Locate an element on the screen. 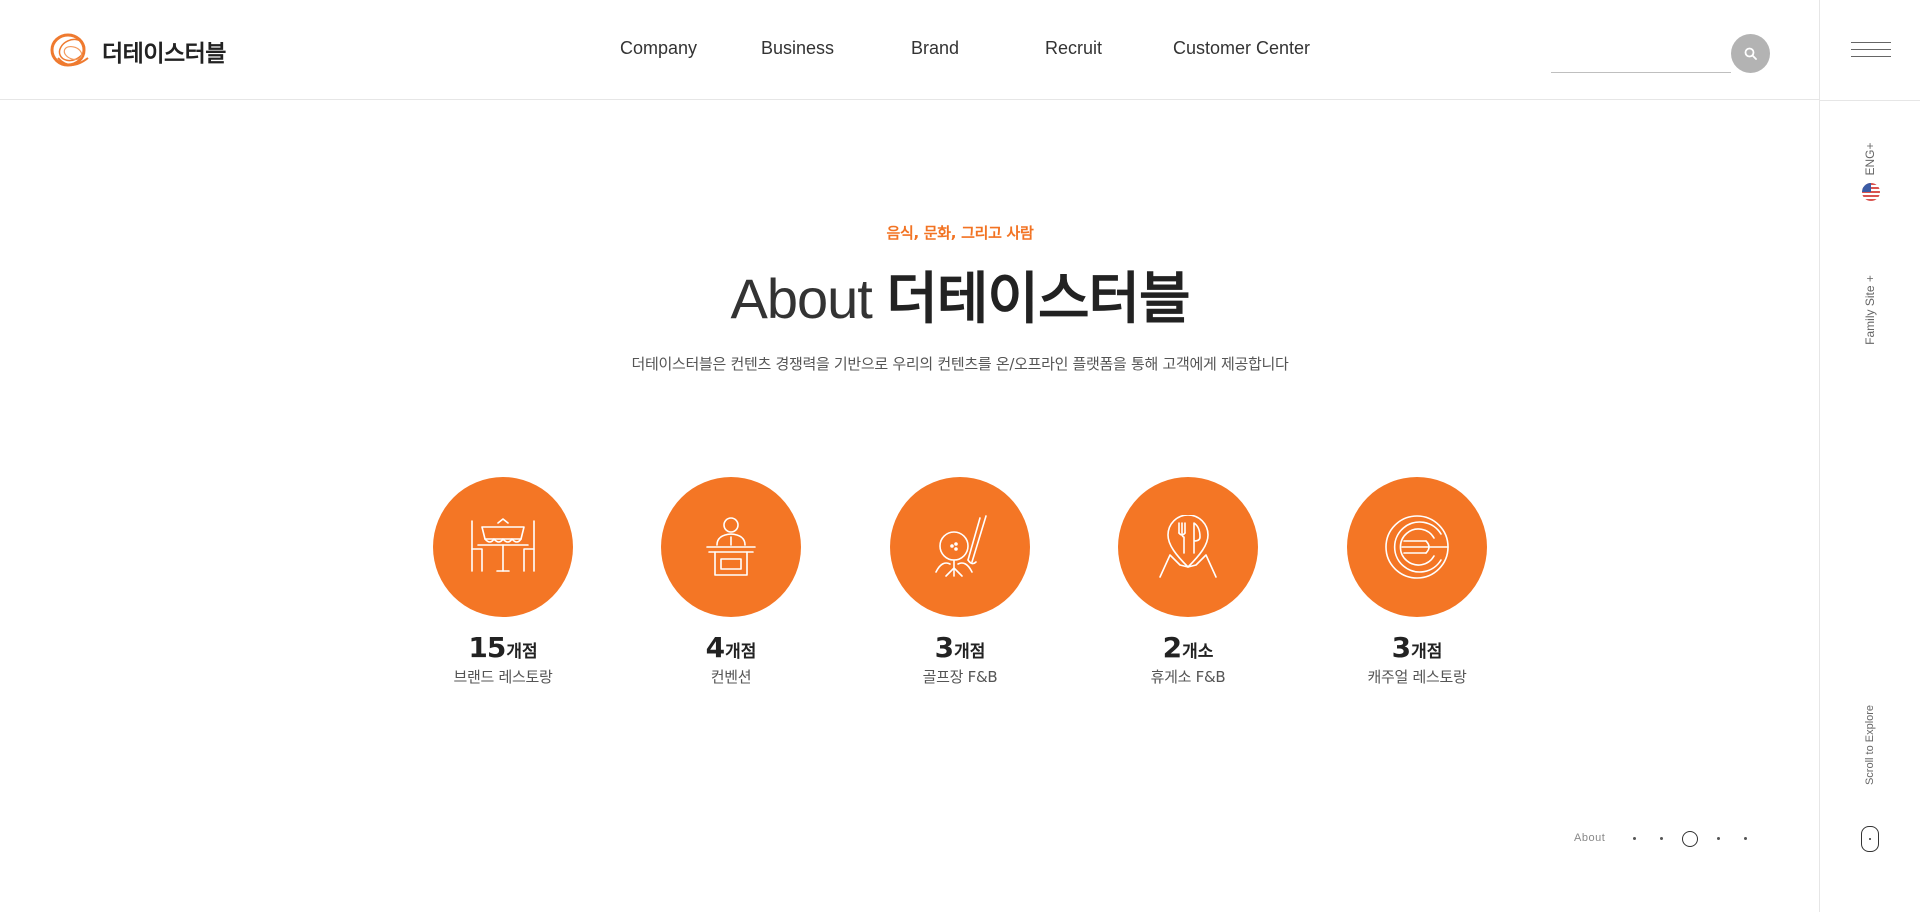  section-eyebrow: 음식, 문화, 그리고 사람 is located at coordinates (960, 233).